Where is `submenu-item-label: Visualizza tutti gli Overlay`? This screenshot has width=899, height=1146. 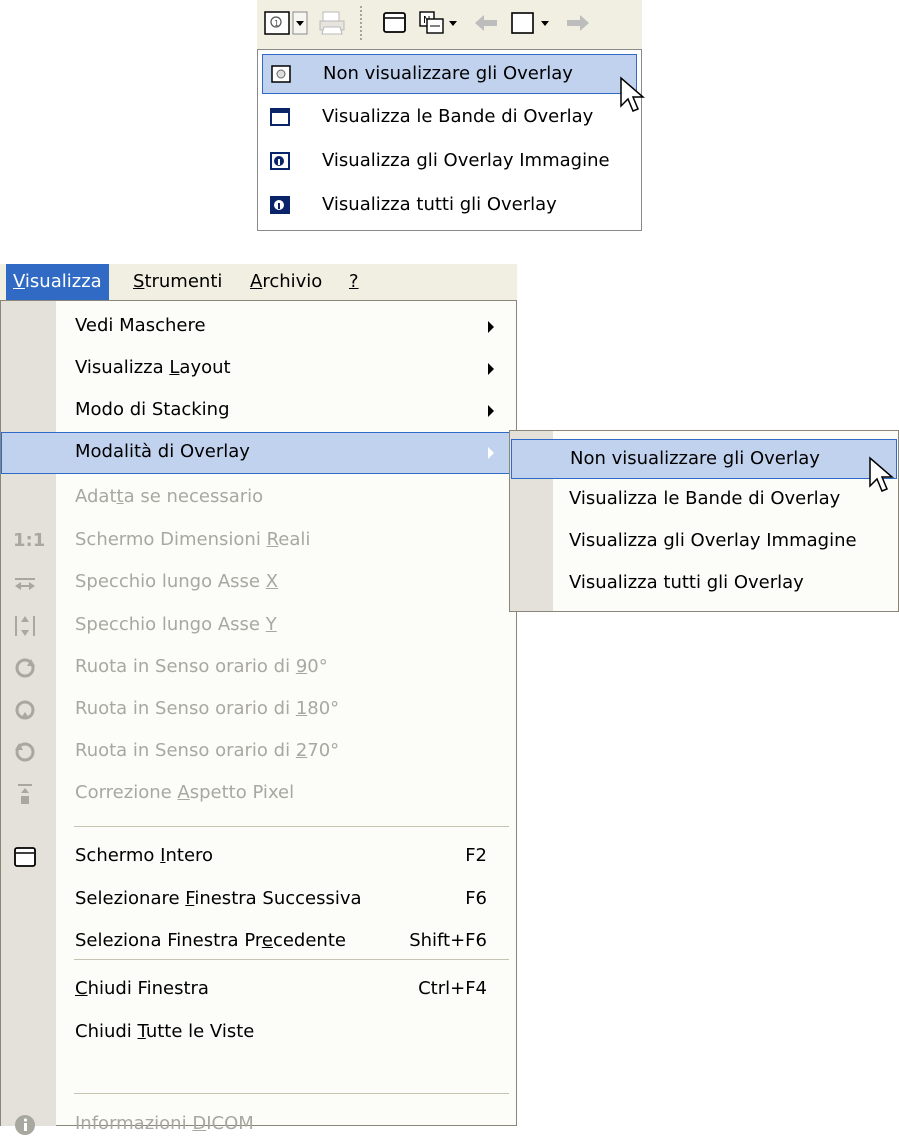
submenu-item-label: Visualizza tutti gli Overlay is located at coordinates (686, 582).